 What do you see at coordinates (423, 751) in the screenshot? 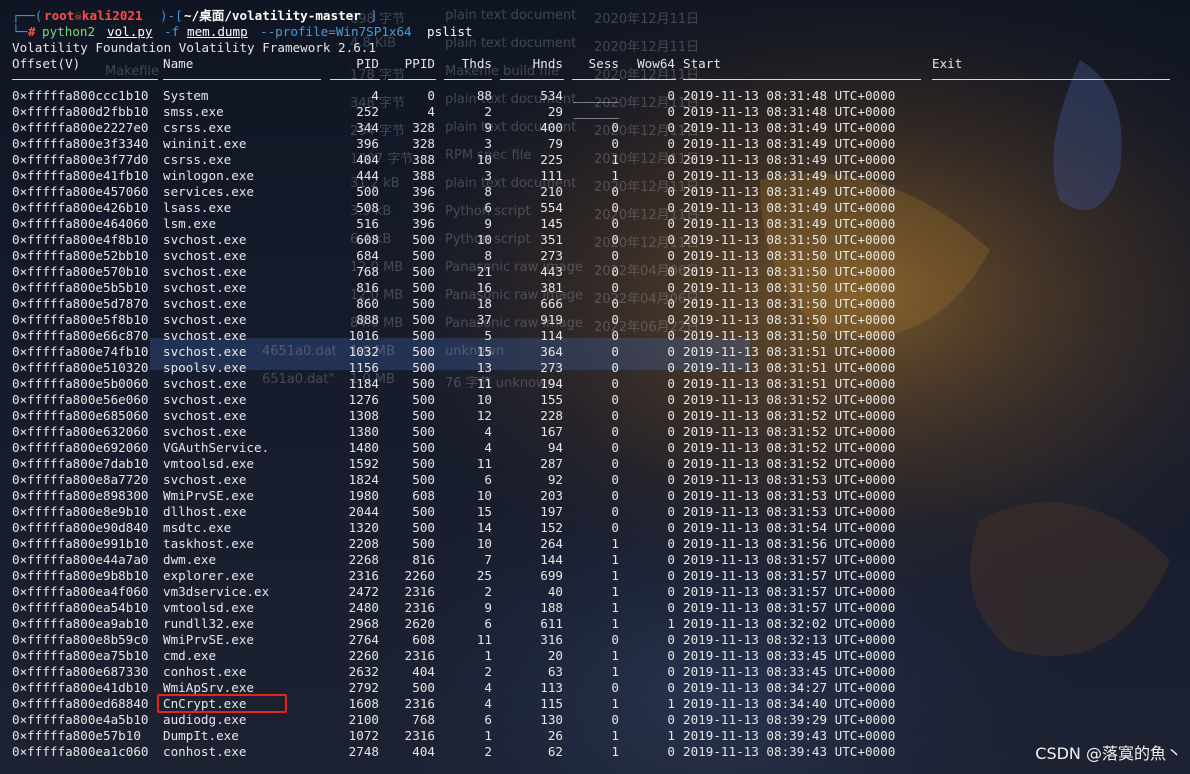
I see `row-ppid: 404` at bounding box center [423, 751].